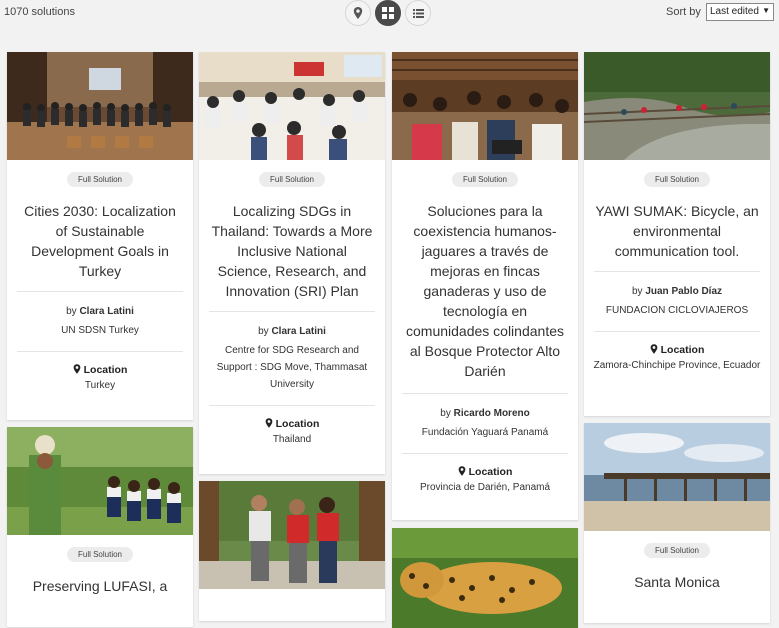 This screenshot has width=779, height=628. What do you see at coordinates (677, 582) in the screenshot?
I see `card-title: Santa Monica` at bounding box center [677, 582].